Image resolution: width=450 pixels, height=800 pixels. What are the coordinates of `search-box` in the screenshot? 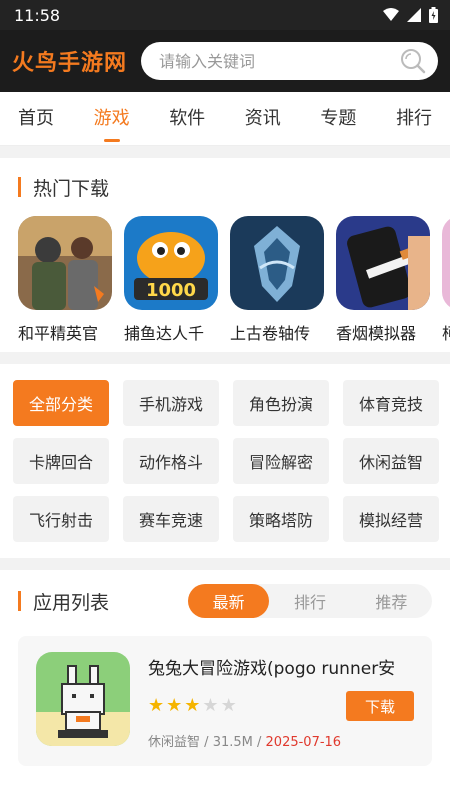 It's located at (289, 61).